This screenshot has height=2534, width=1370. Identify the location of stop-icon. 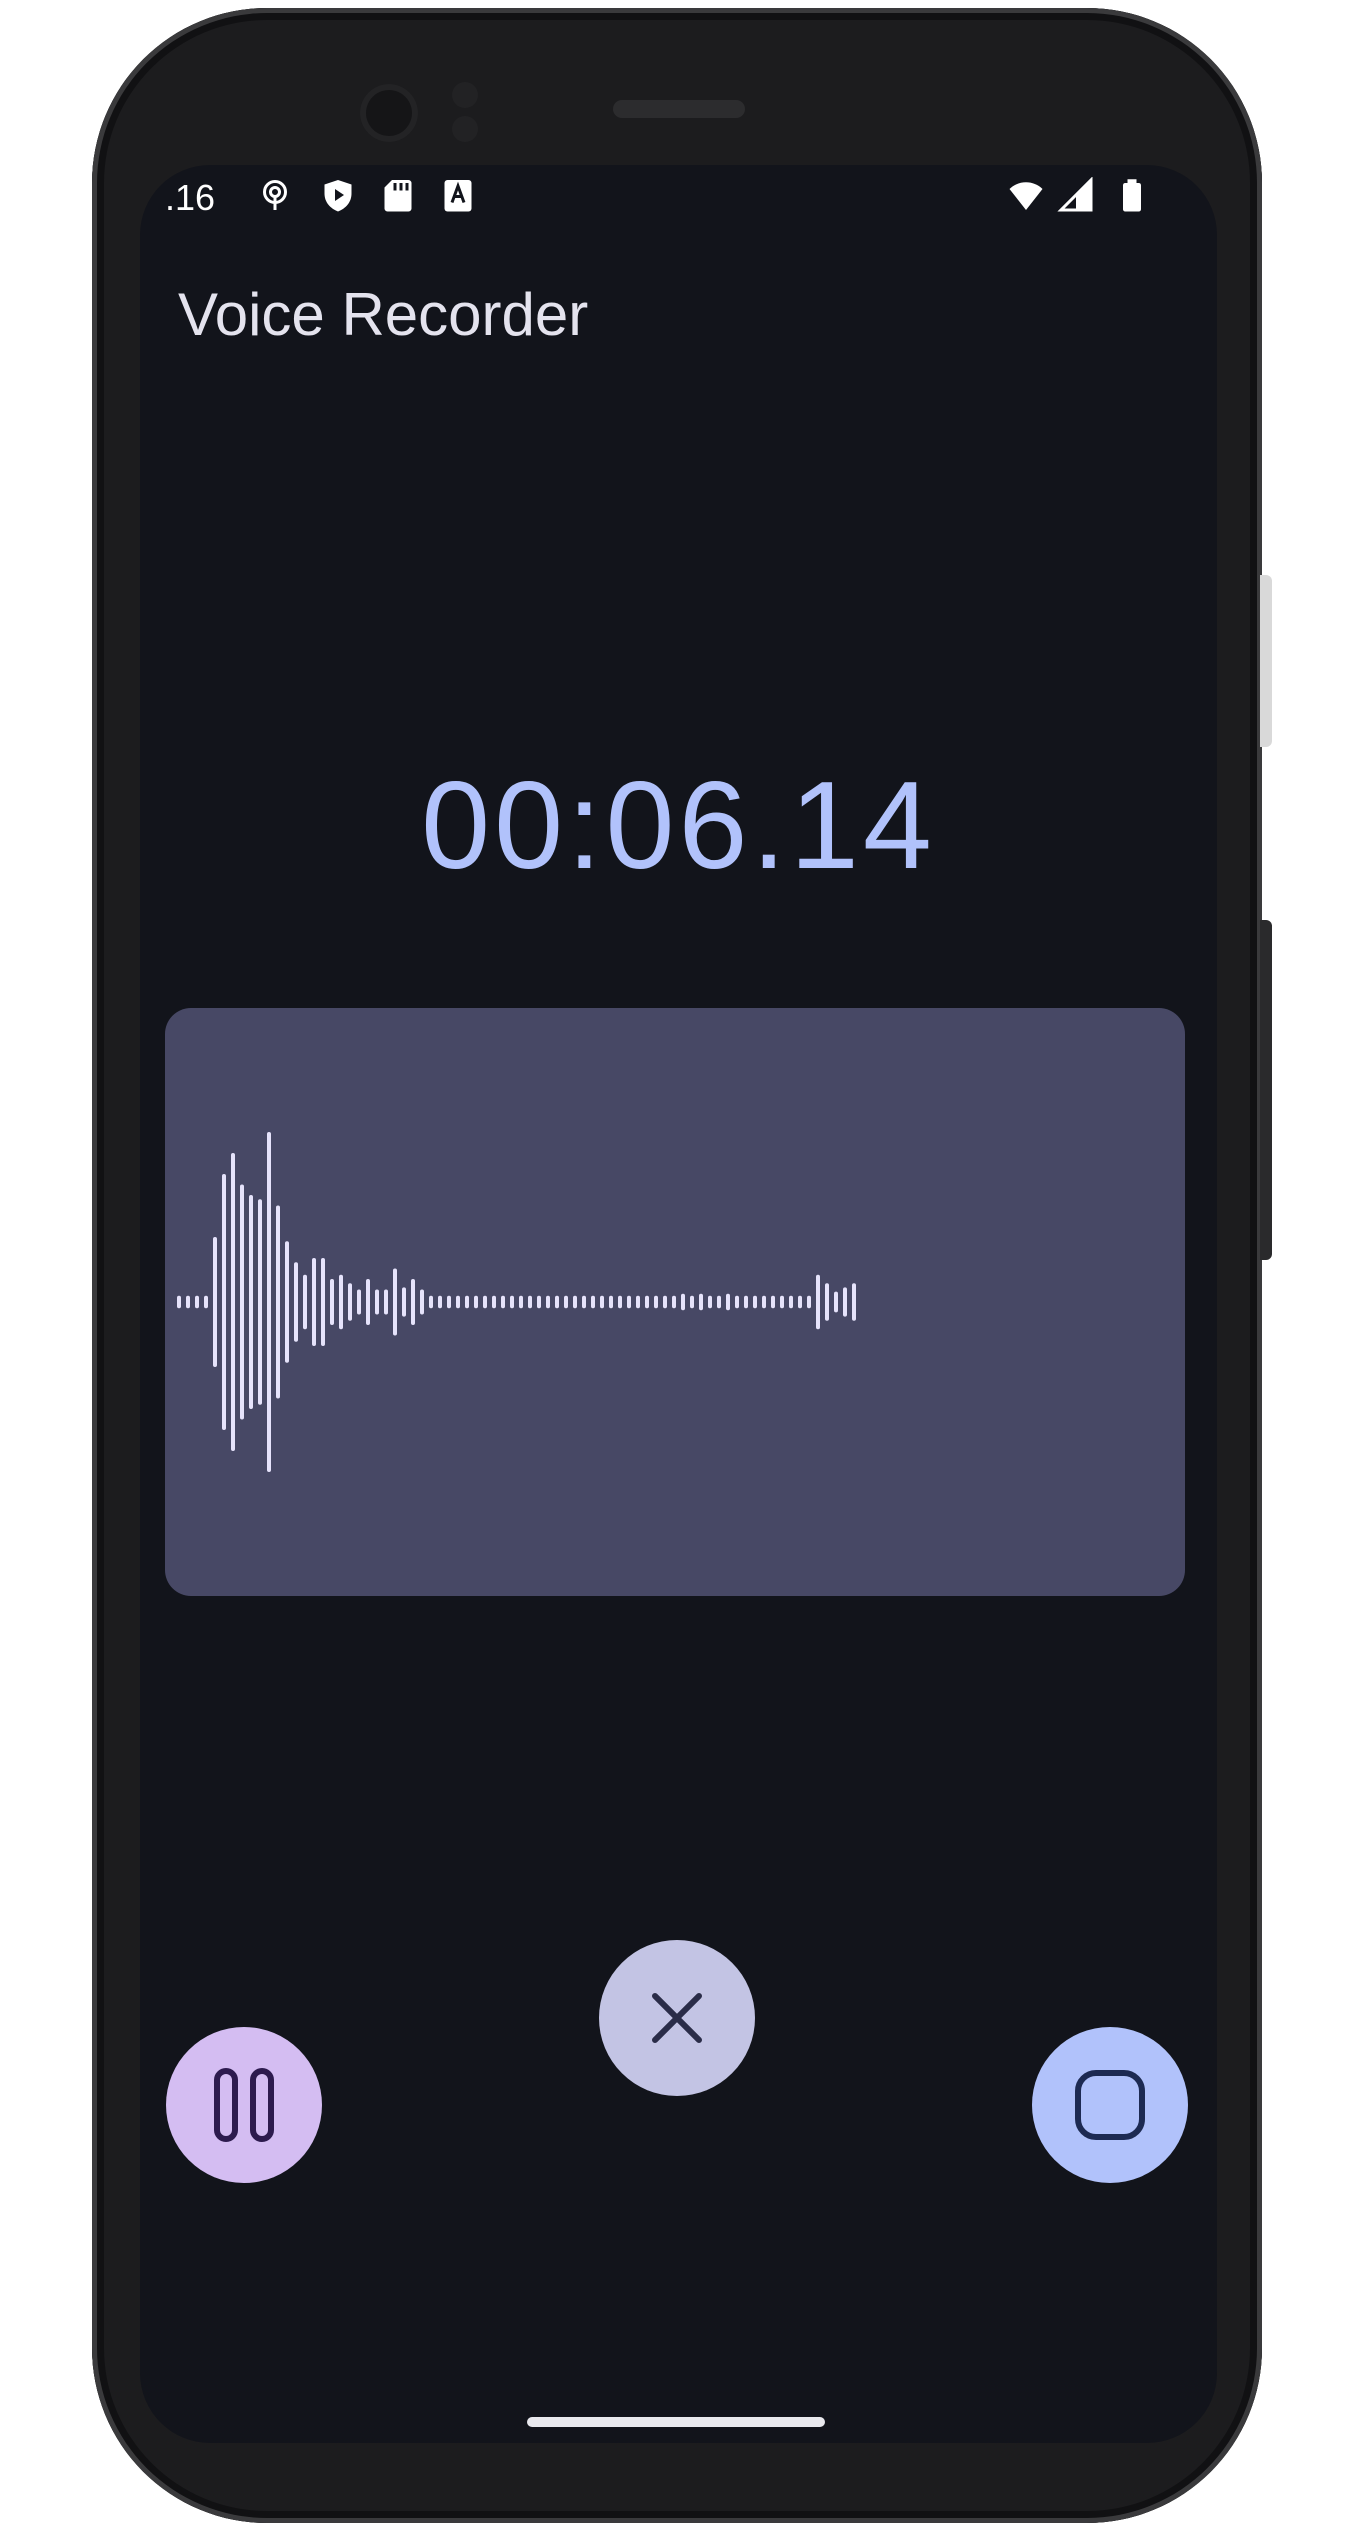
(1110, 2105).